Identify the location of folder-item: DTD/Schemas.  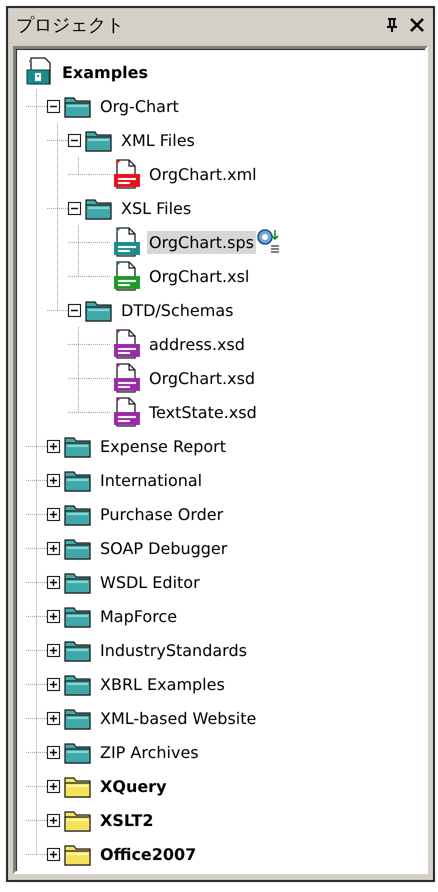
(177, 310).